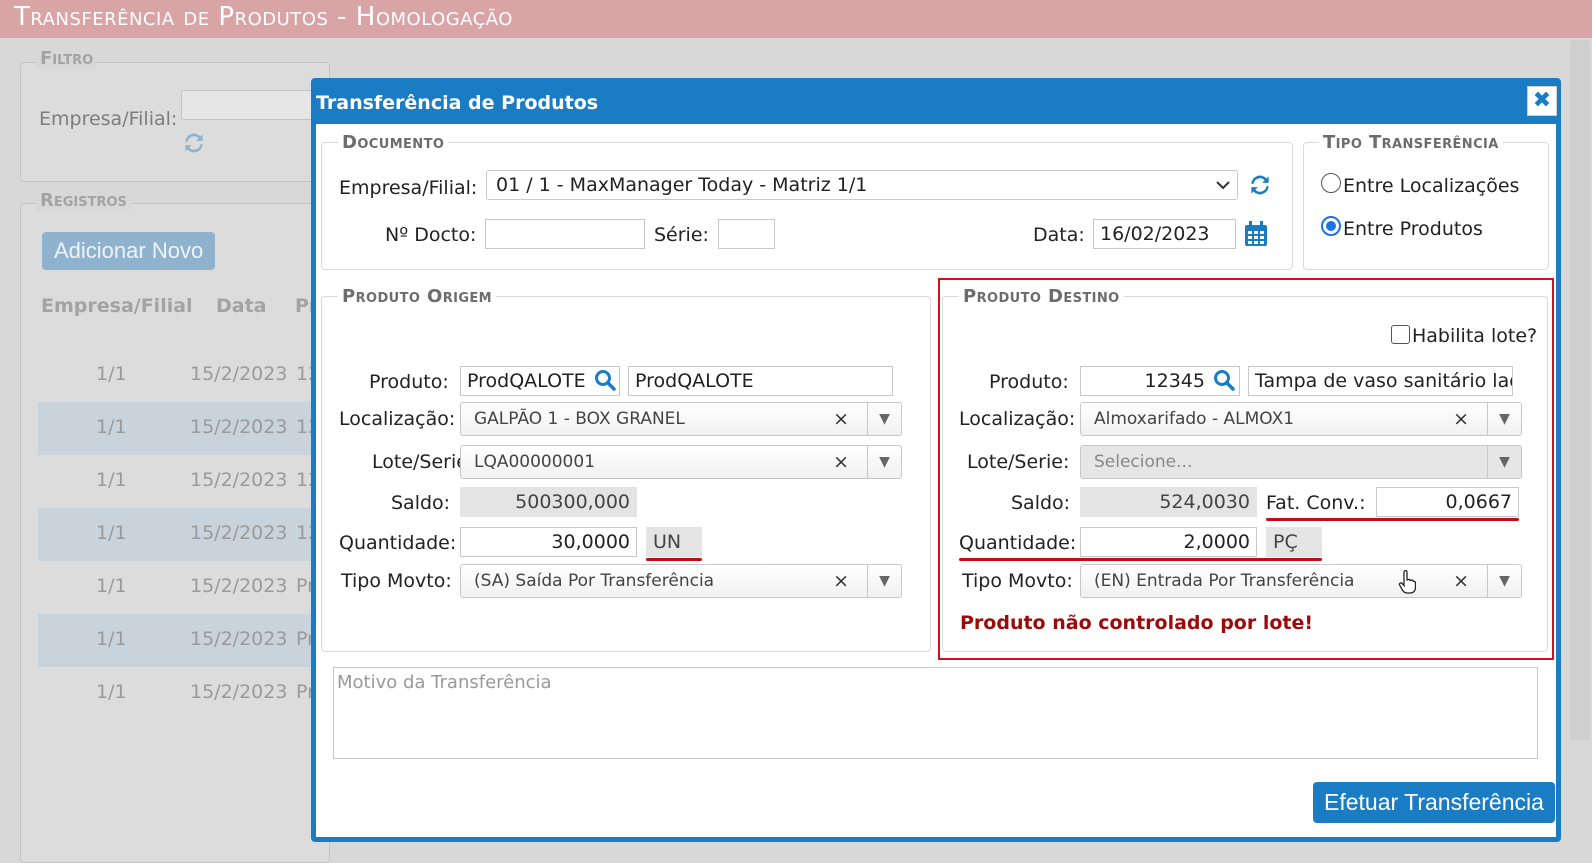 The image size is (1592, 863). I want to click on origem-localizacao-select: GALPÃO 1 - BOX GRANEL × ▼, so click(681, 419).